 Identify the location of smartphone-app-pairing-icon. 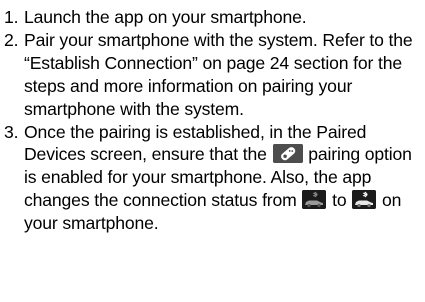
(287, 154).